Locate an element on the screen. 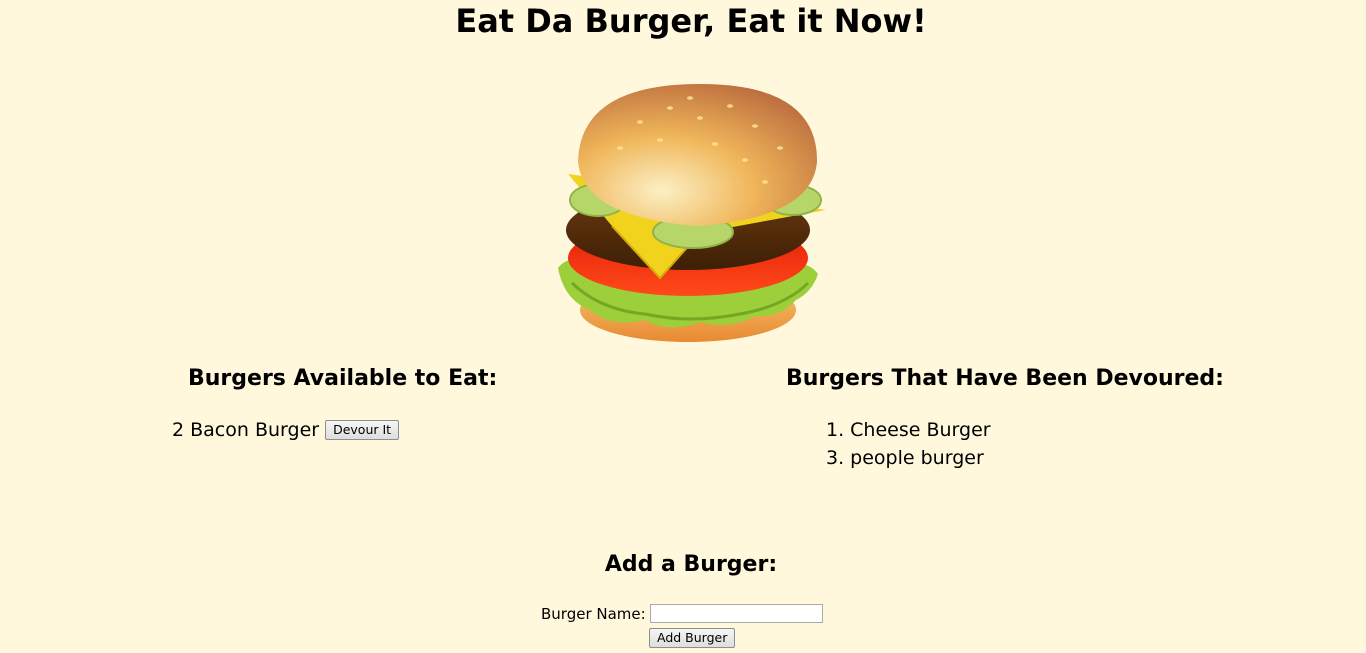  list-item: 2 Bacon Burger Devour It is located at coordinates (286, 430).